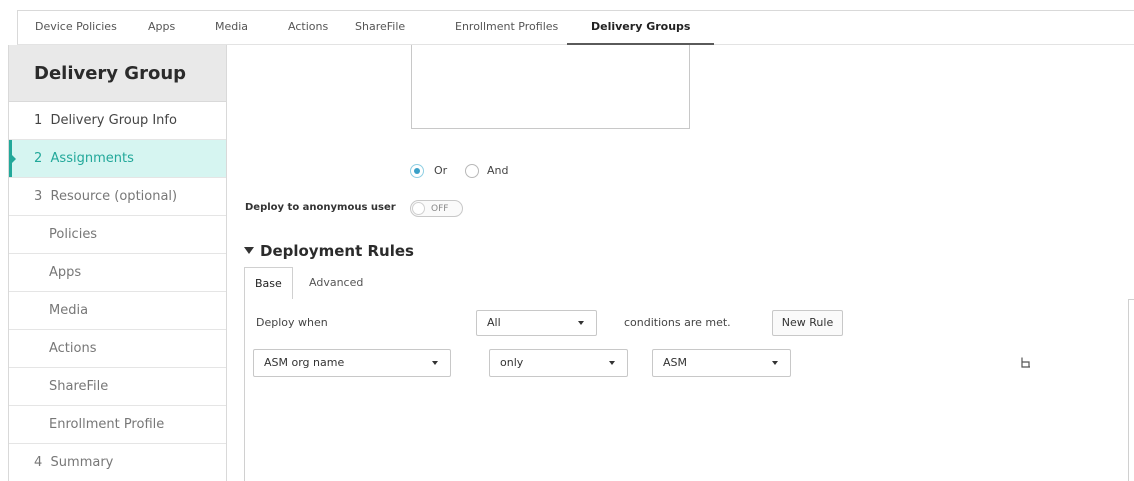 The width and height of the screenshot is (1134, 481). What do you see at coordinates (73, 348) in the screenshot?
I see `sidebar-item-label: Actions` at bounding box center [73, 348].